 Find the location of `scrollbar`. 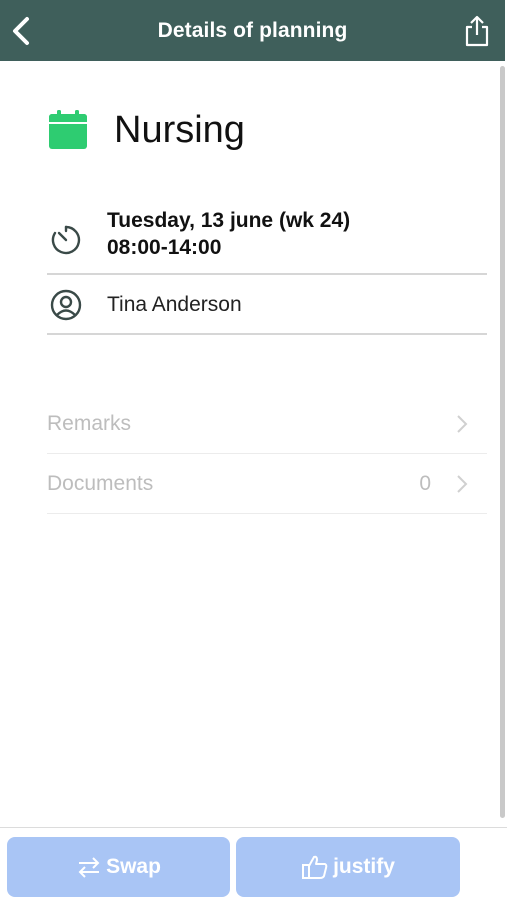

scrollbar is located at coordinates (502, 442).